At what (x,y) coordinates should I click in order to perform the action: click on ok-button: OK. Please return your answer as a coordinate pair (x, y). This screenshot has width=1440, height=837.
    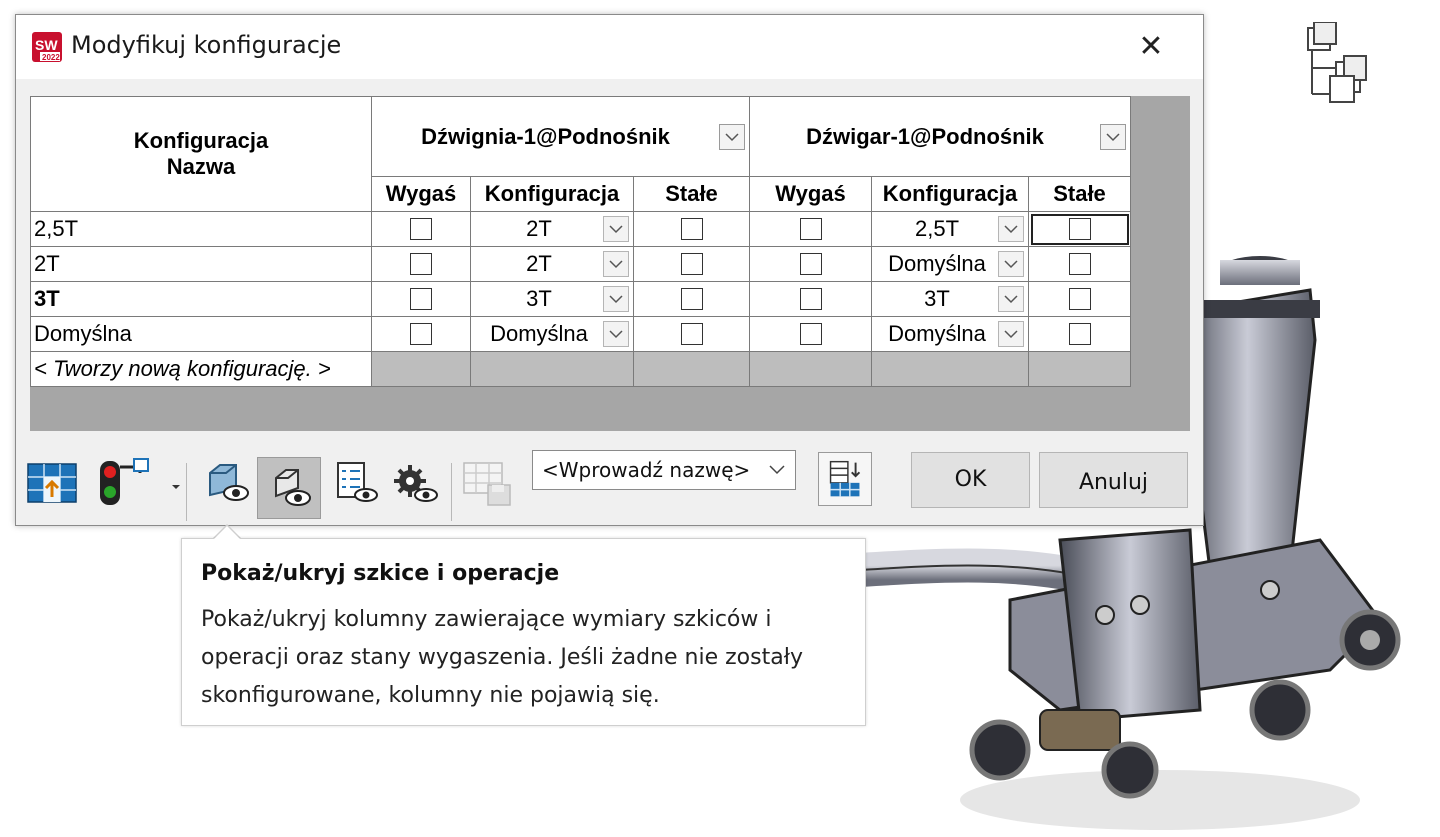
    Looking at the image, I should click on (970, 480).